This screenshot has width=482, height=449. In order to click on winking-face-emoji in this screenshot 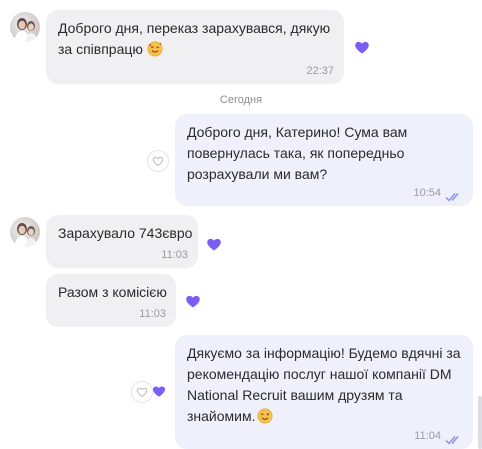, I will do `click(265, 416)`.